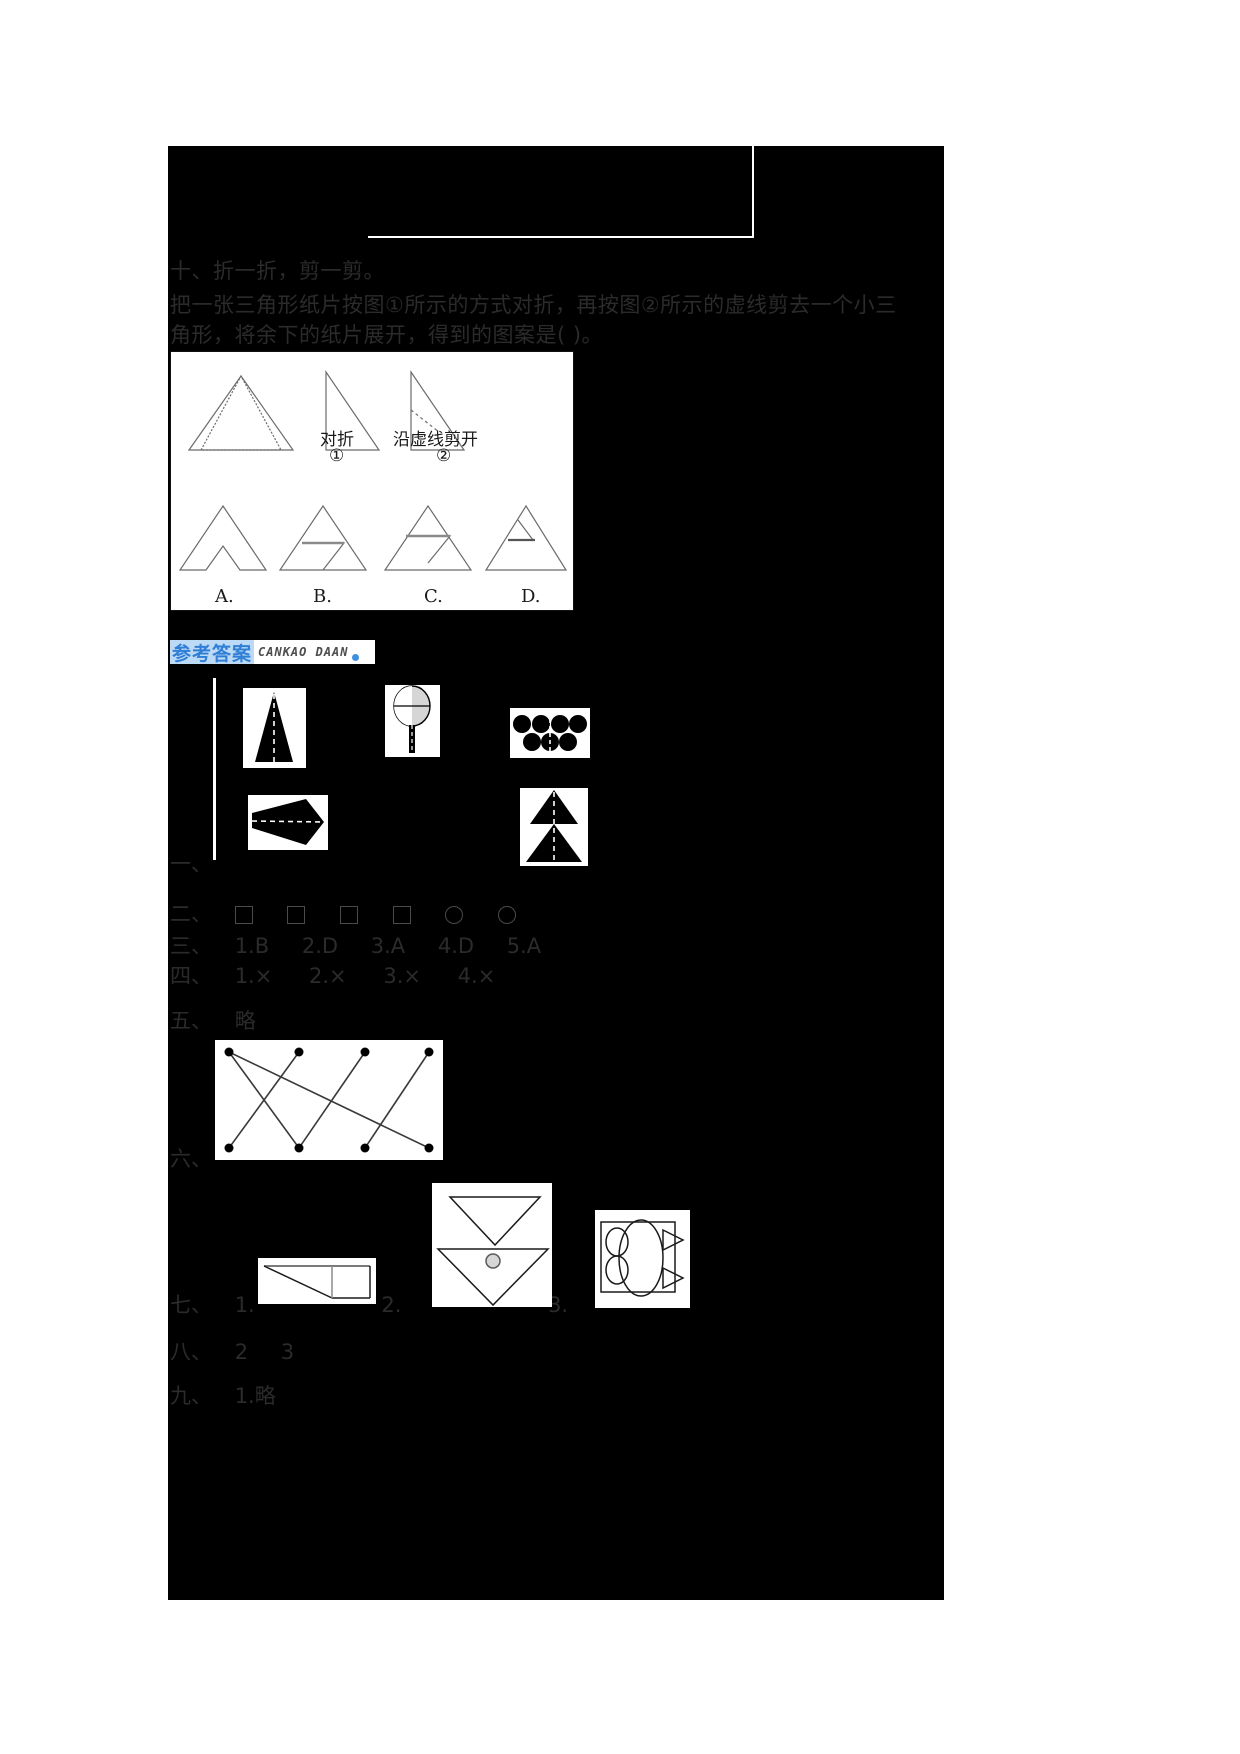 The width and height of the screenshot is (1240, 1754). What do you see at coordinates (387, 335) in the screenshot?
I see `question-body-line-2: 角形，将余下的纸片展开，得到的图案是( )。` at bounding box center [387, 335].